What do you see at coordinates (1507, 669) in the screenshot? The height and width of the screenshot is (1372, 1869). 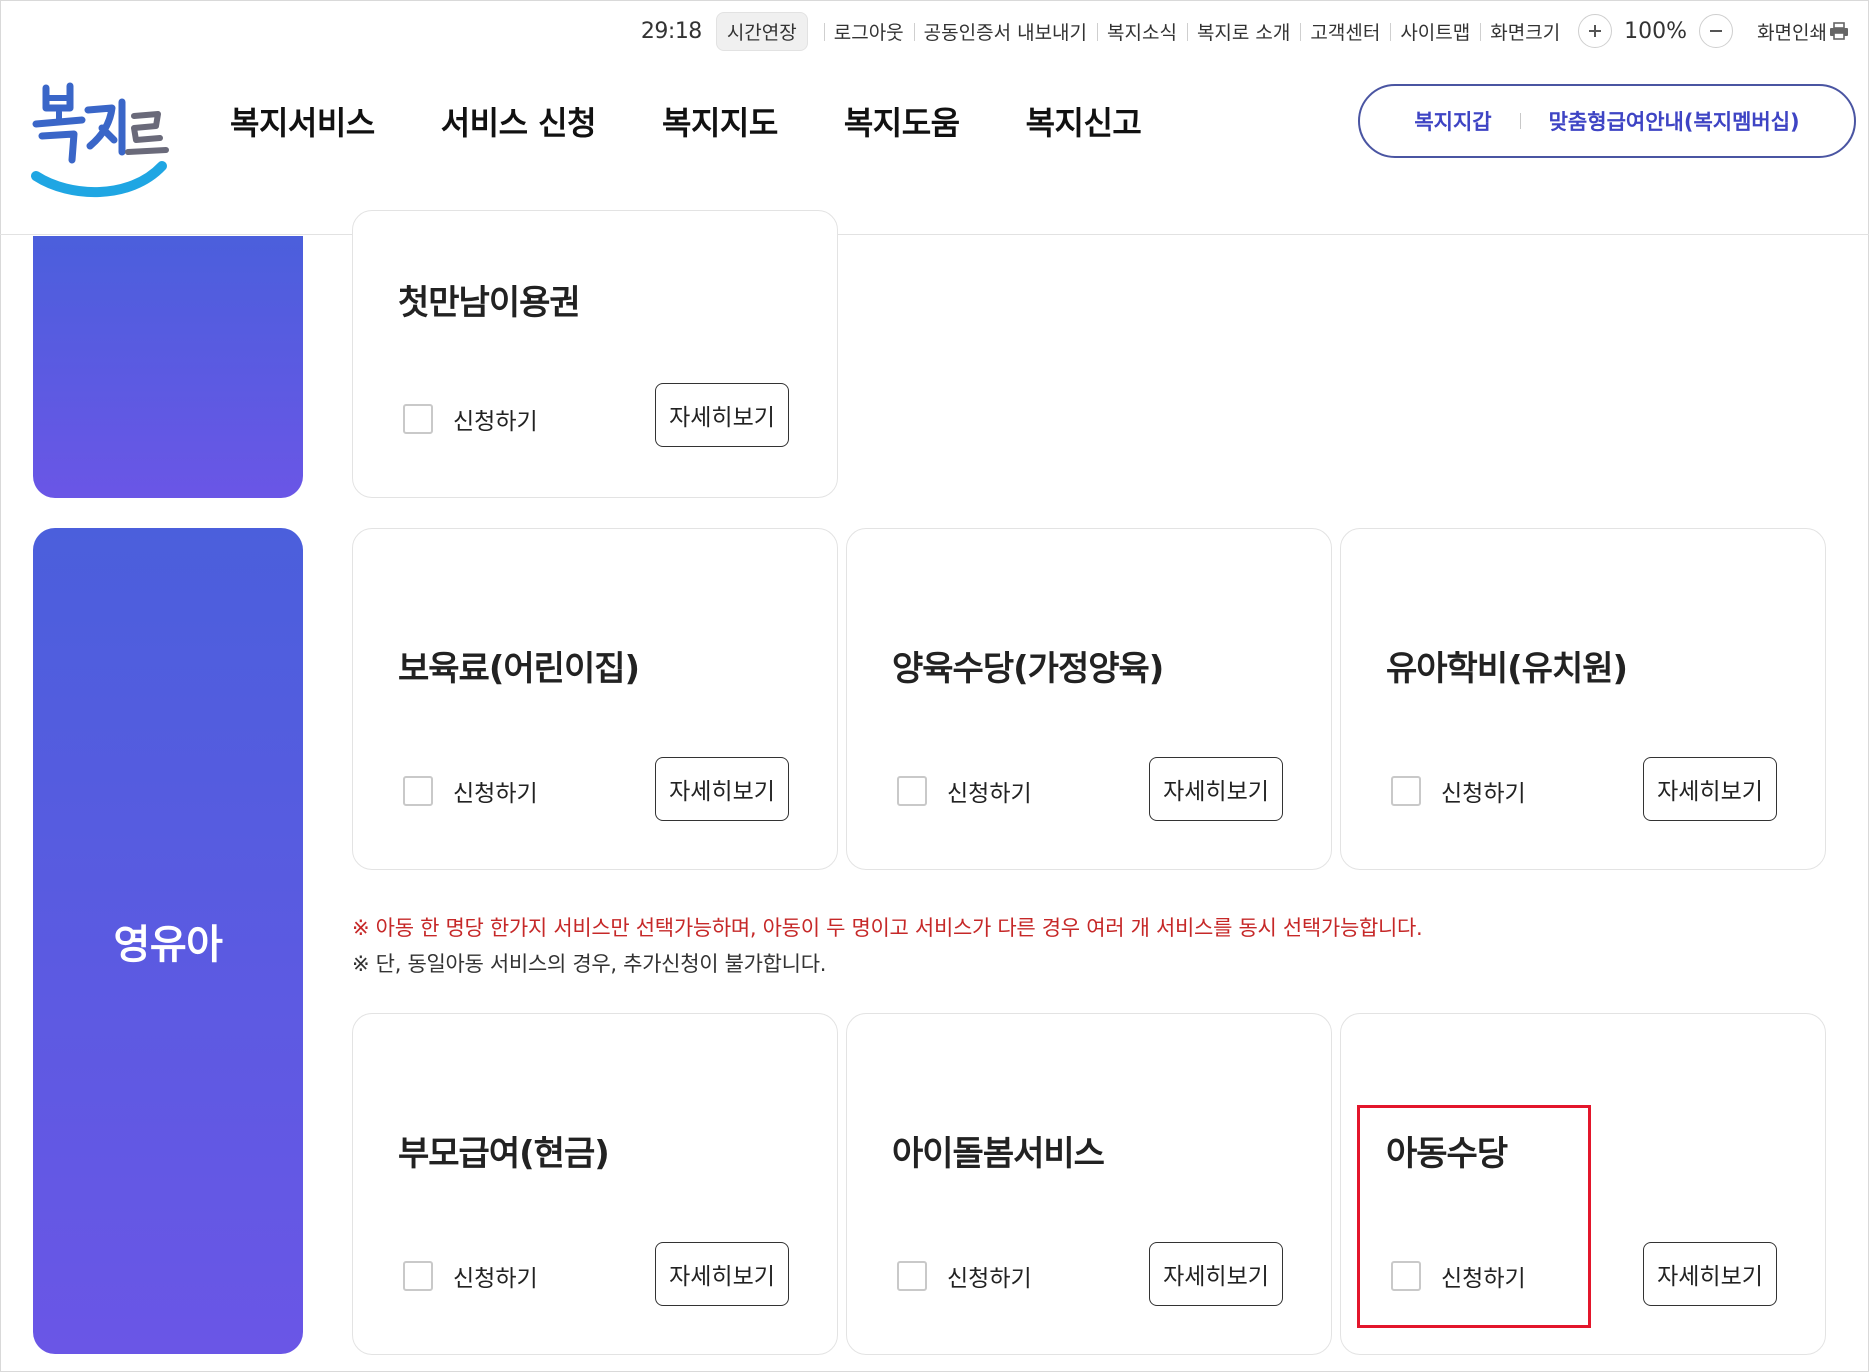 I see `service-title: 유아학비(유치원)` at bounding box center [1507, 669].